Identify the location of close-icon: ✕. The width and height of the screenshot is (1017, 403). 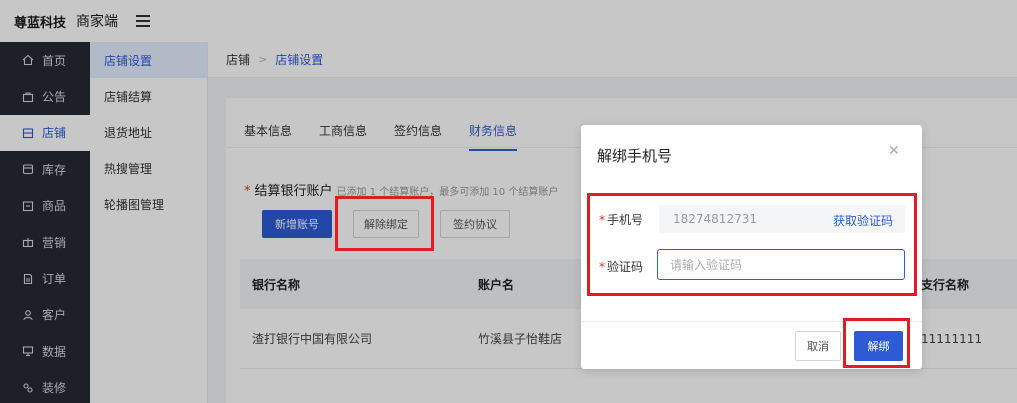
(894, 151).